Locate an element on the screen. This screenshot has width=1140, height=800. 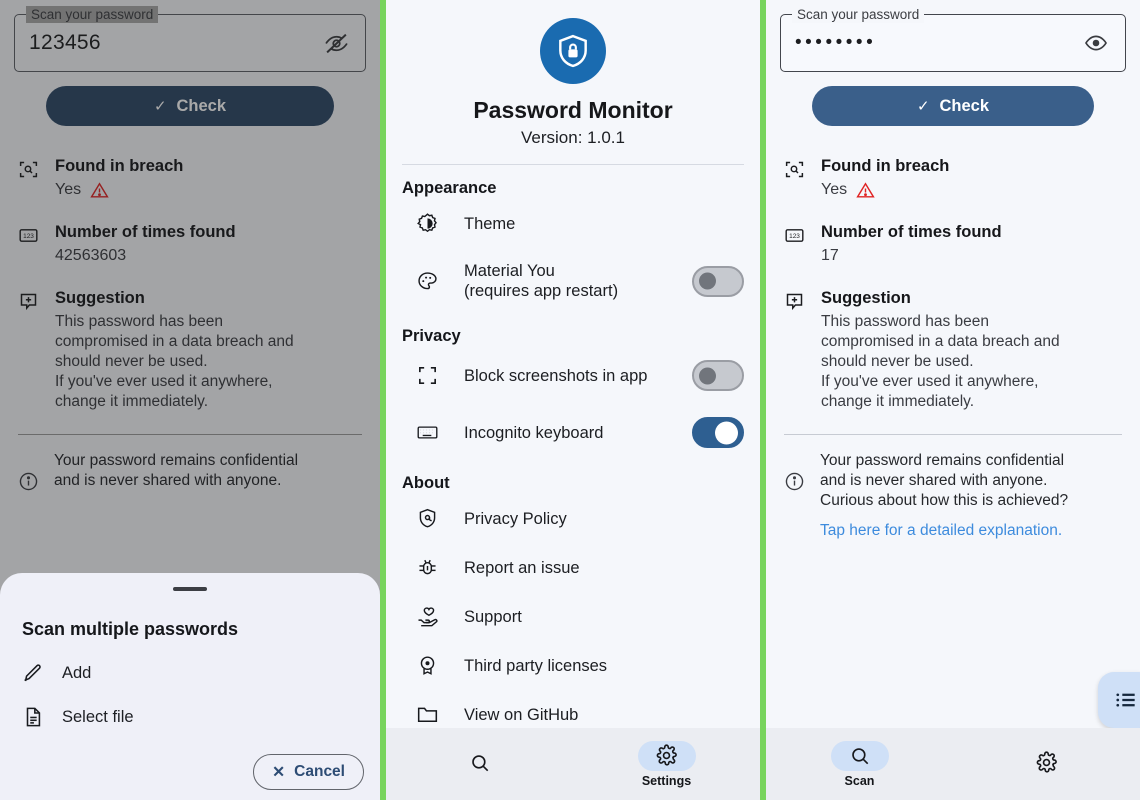
sheet-item-select-file: Select file is located at coordinates (190, 706).